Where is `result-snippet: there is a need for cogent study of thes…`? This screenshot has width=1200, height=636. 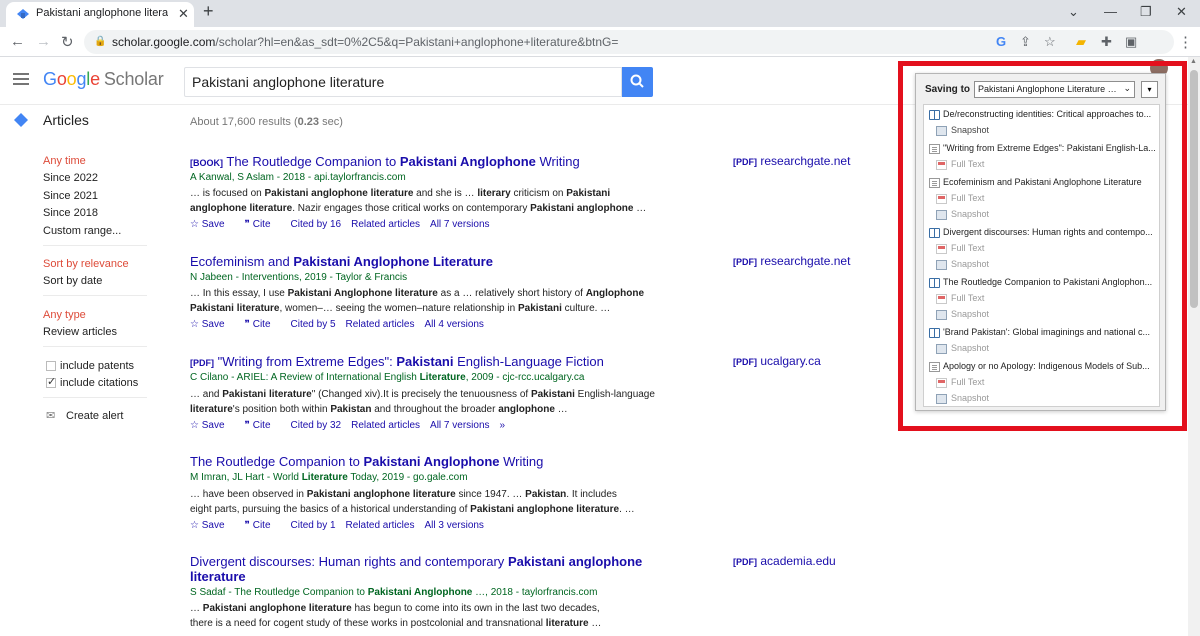
result-snippet: there is a need for cogent study of thes… is located at coordinates (396, 623).